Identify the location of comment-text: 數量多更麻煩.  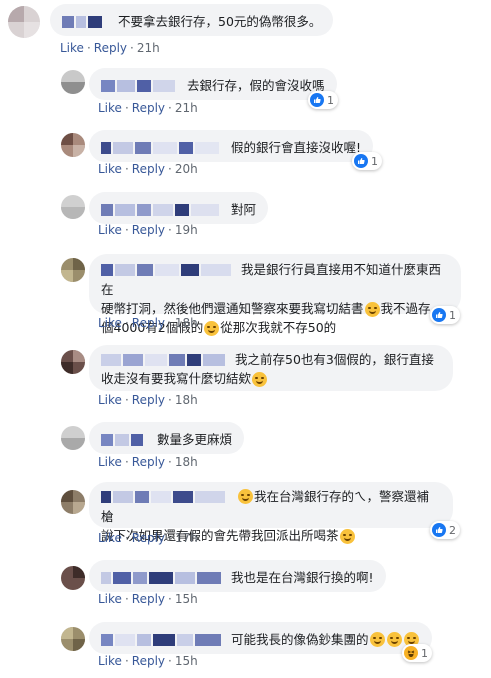
(195, 439).